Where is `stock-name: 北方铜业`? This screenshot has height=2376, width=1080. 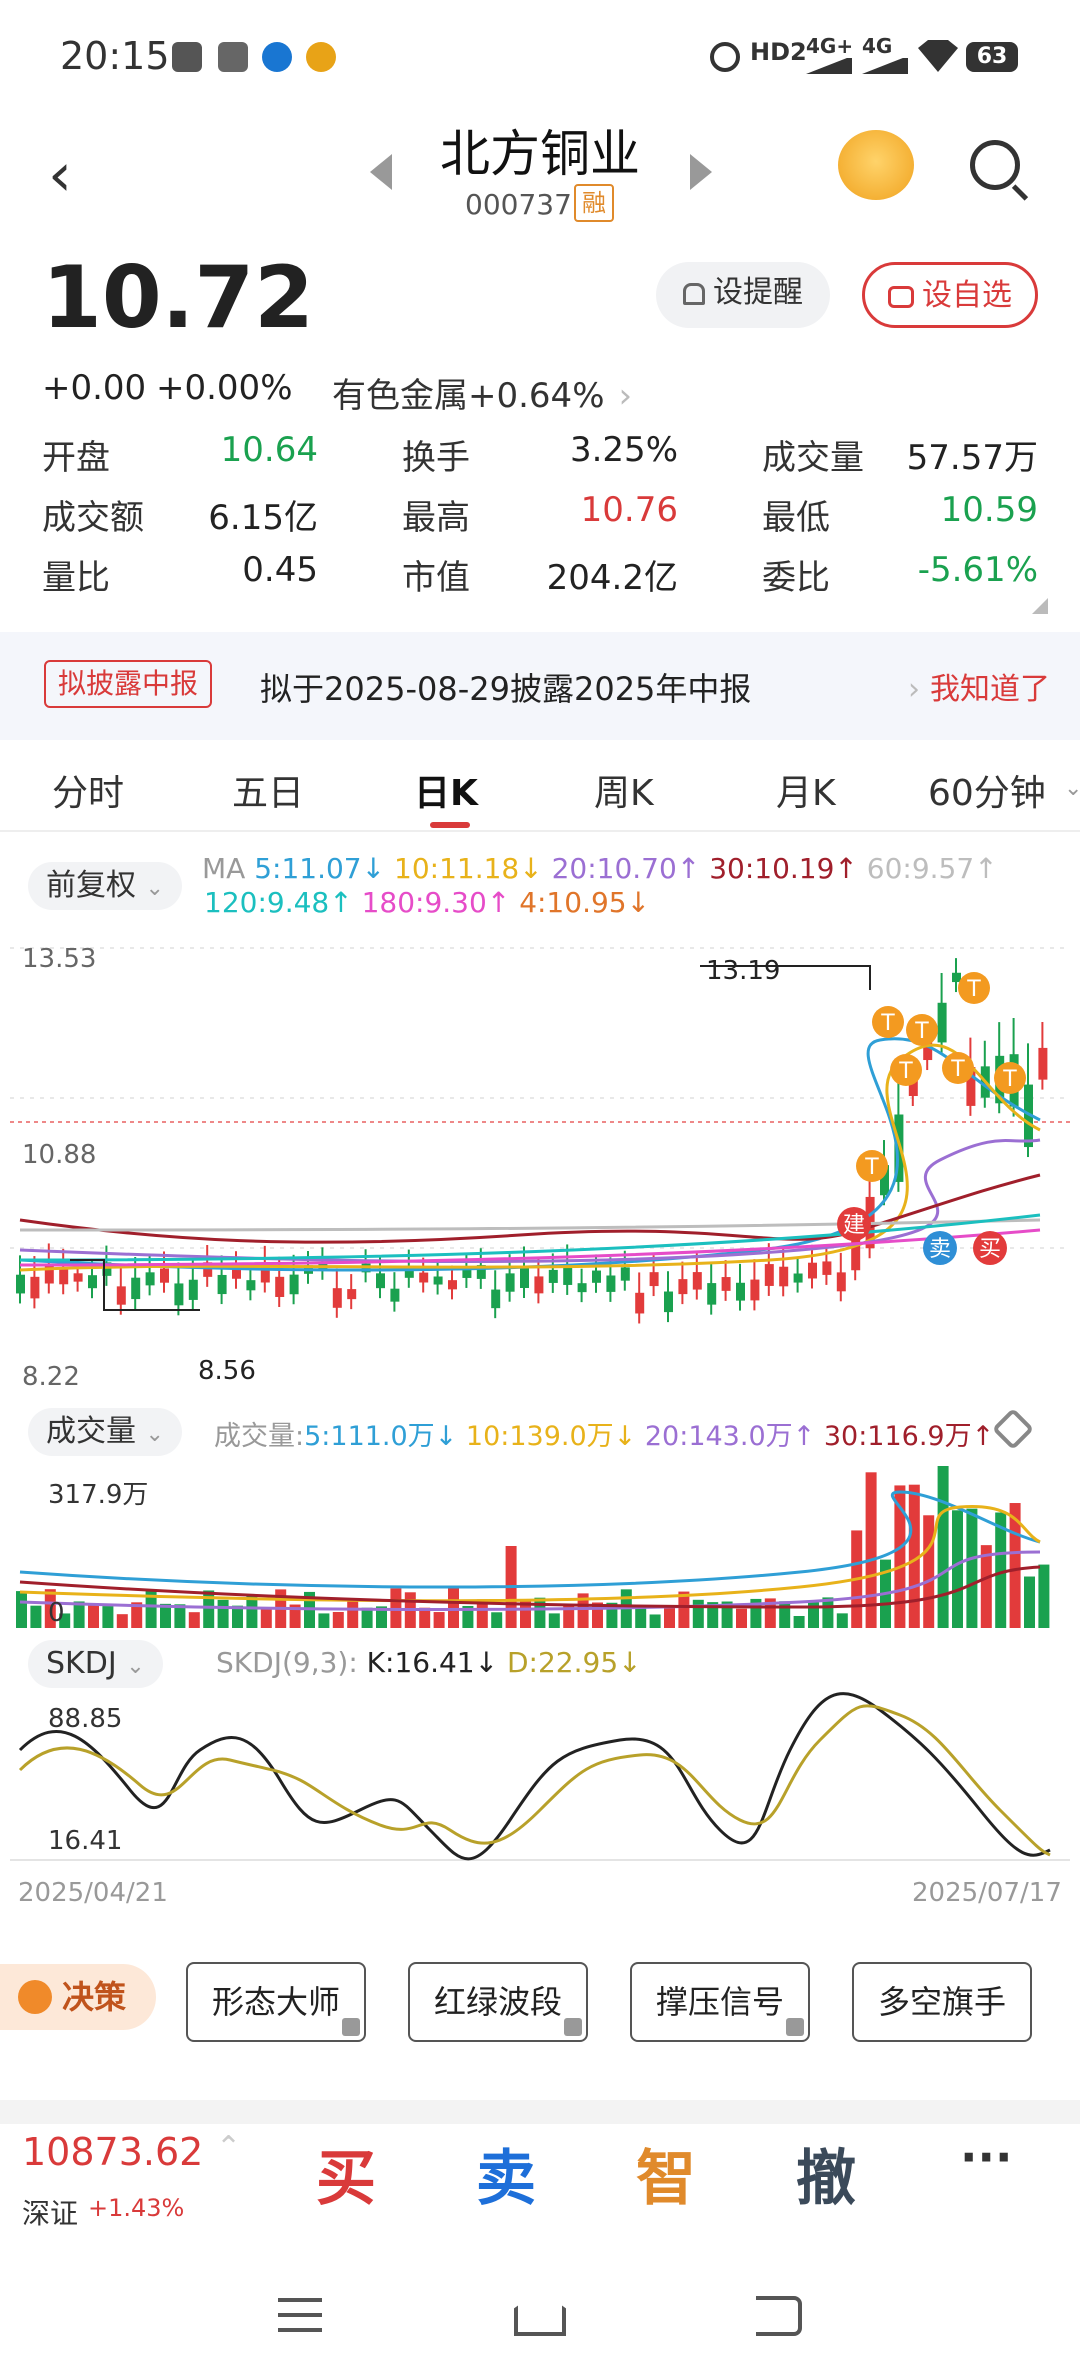
stock-name: 北方铜业 is located at coordinates (540, 154).